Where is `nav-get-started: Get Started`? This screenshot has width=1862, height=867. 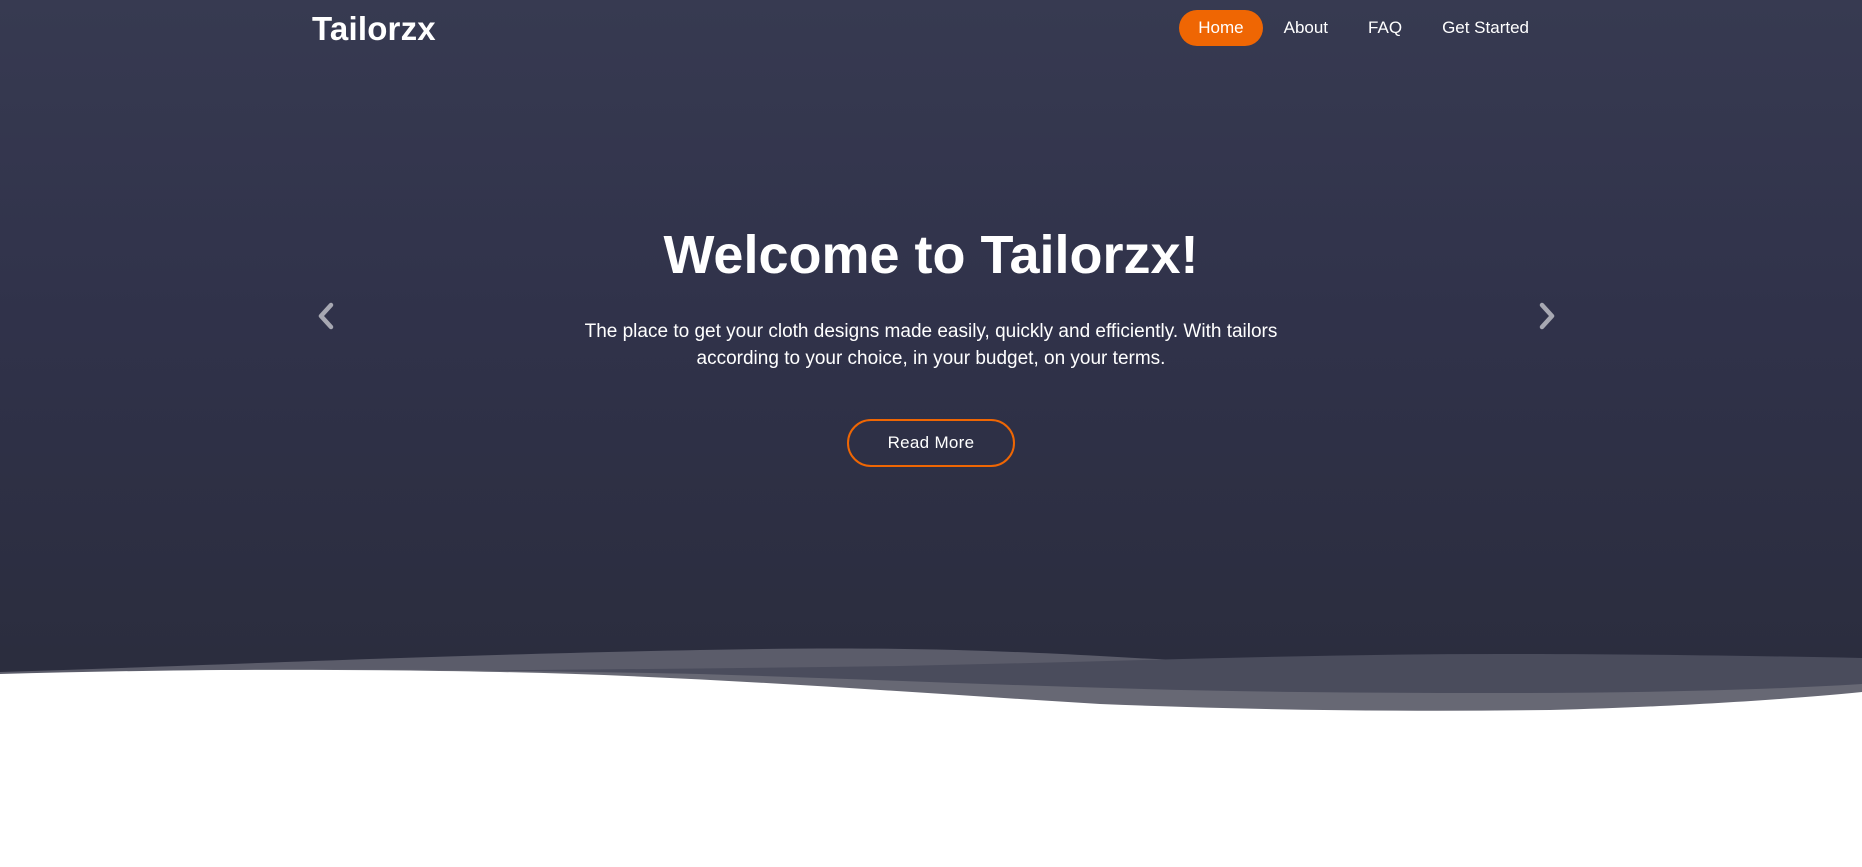
nav-get-started: Get Started is located at coordinates (1485, 28).